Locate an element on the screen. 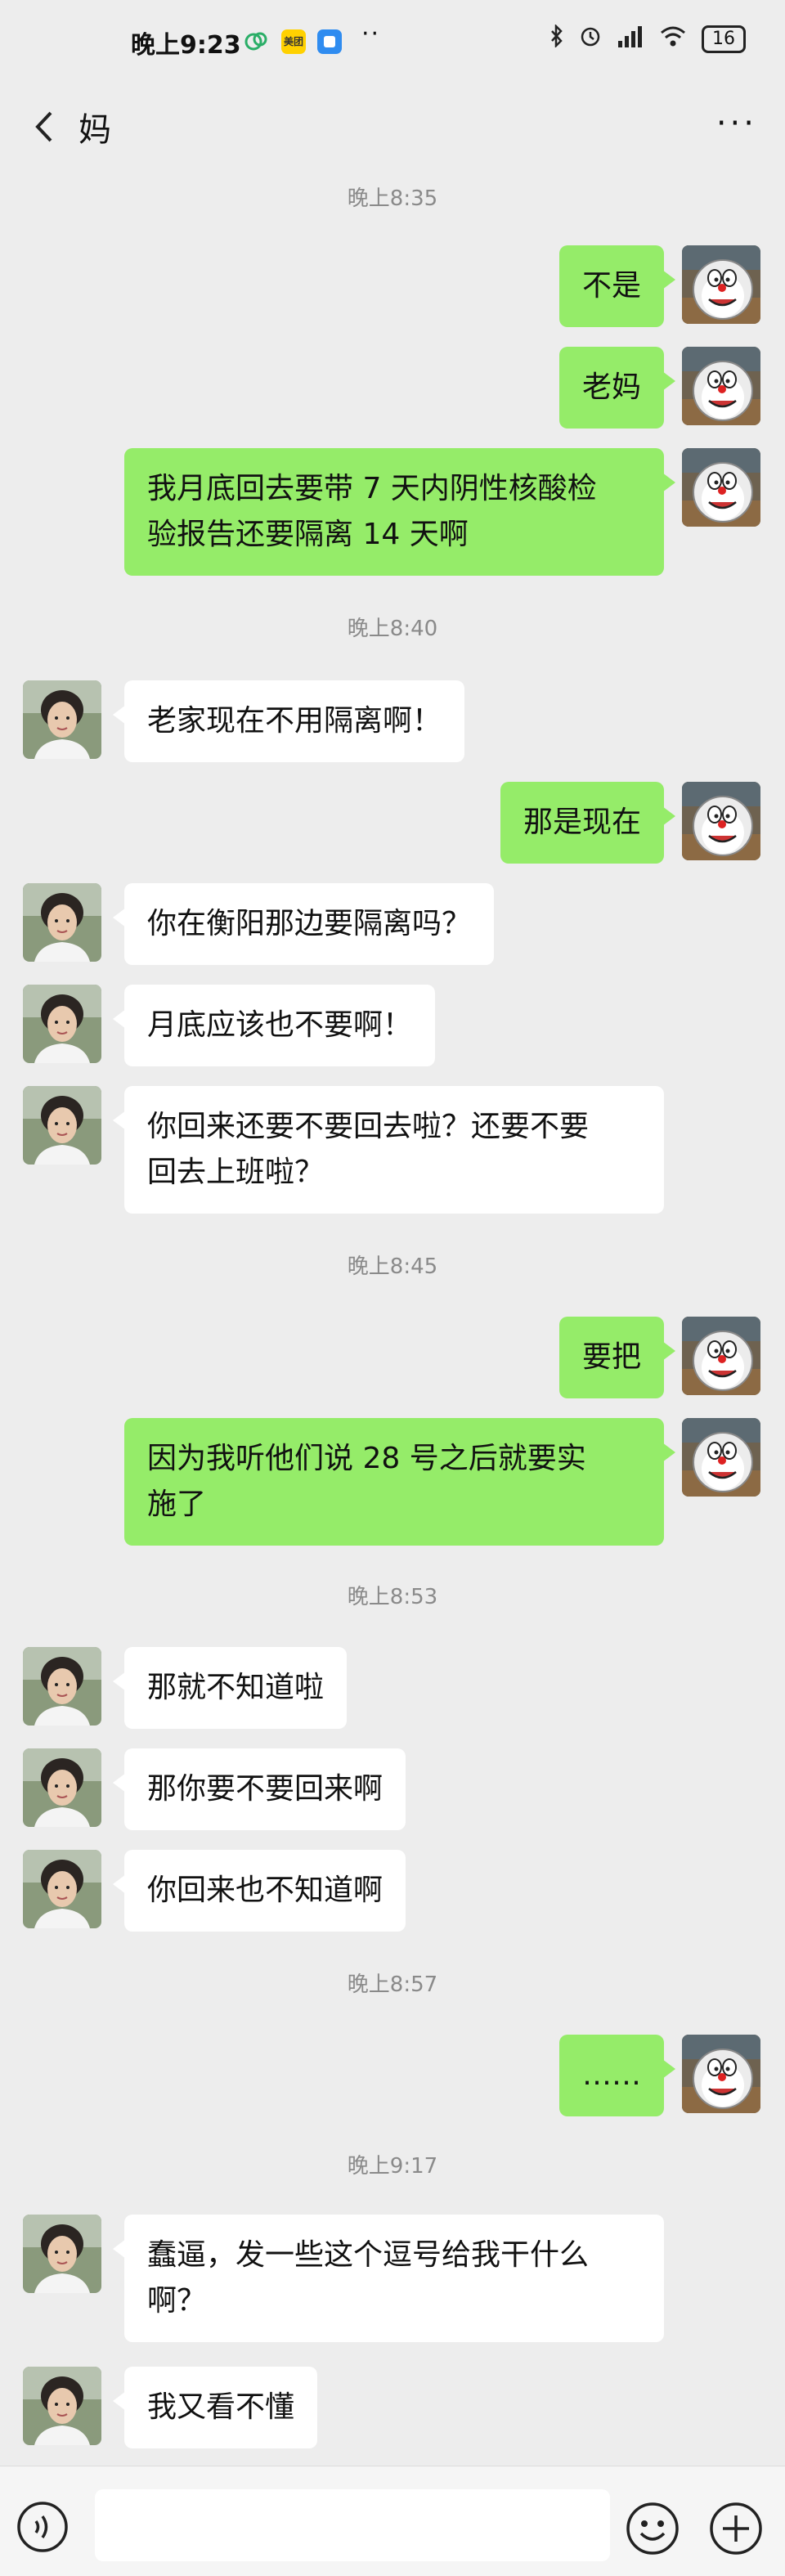 The image size is (785, 2576). timestamp: 晚上8:45 is located at coordinates (392, 1266).